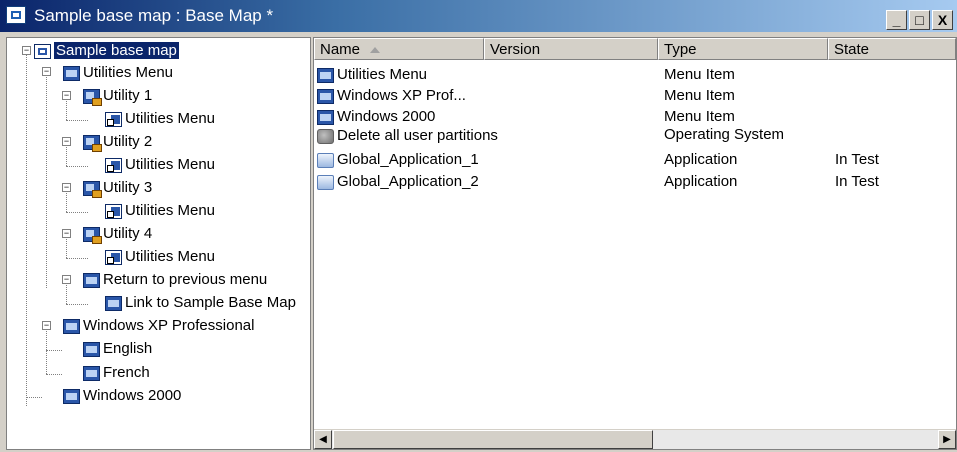 The height and width of the screenshot is (452, 957). I want to click on tree-node-french: French, so click(116, 373).